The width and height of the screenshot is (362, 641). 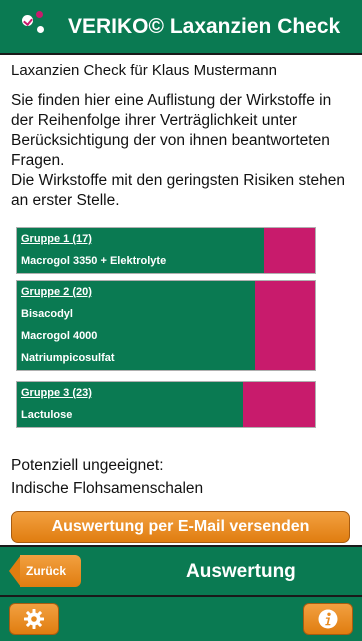 What do you see at coordinates (56, 292) in the screenshot?
I see `group-2-title: Gruppe 2 (20)` at bounding box center [56, 292].